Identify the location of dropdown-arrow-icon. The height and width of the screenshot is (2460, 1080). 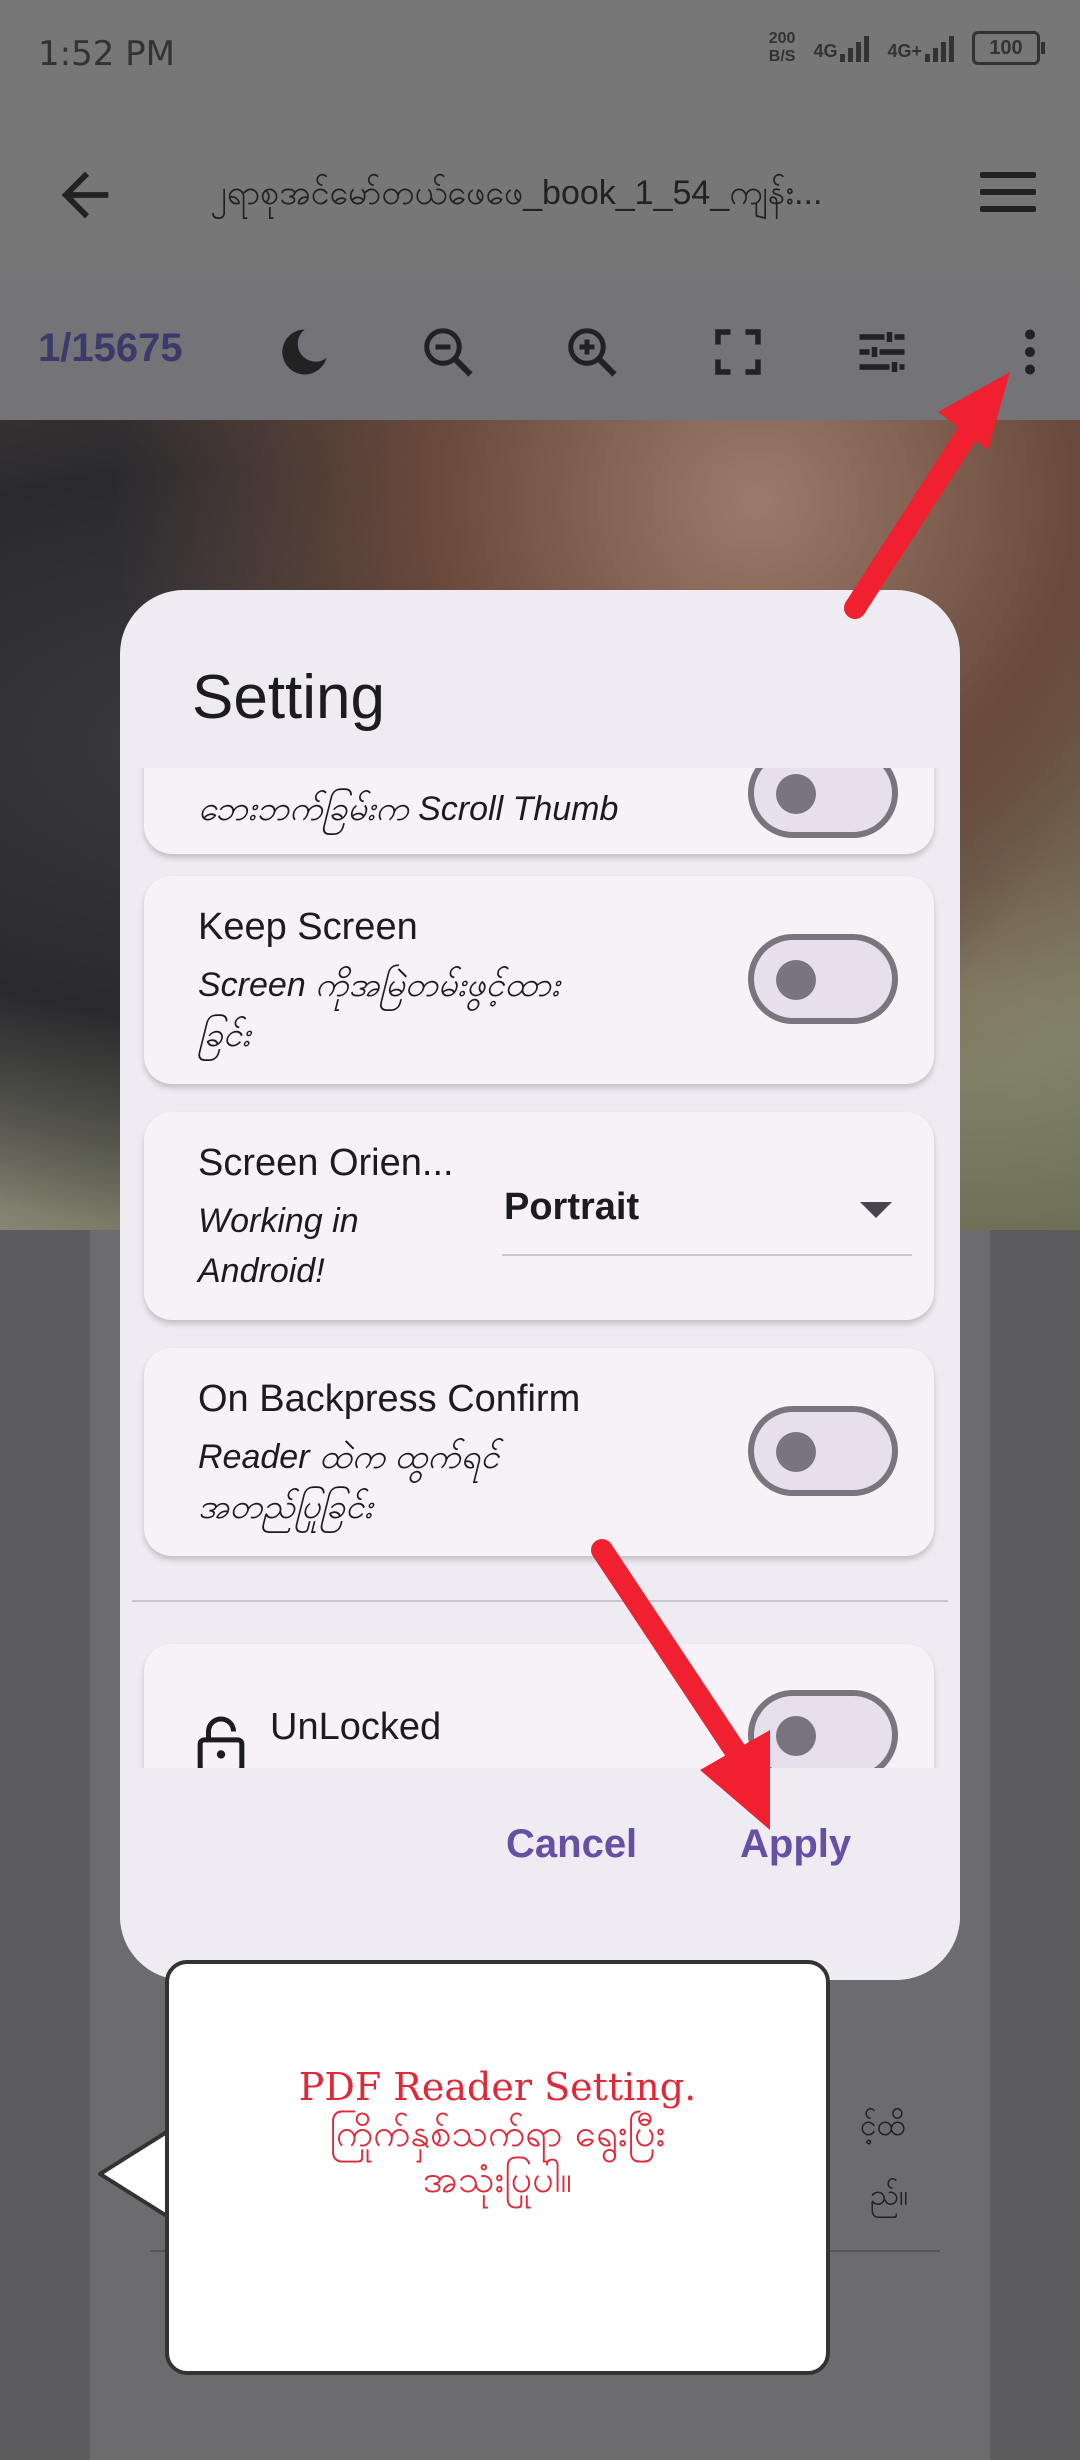
(876, 1210).